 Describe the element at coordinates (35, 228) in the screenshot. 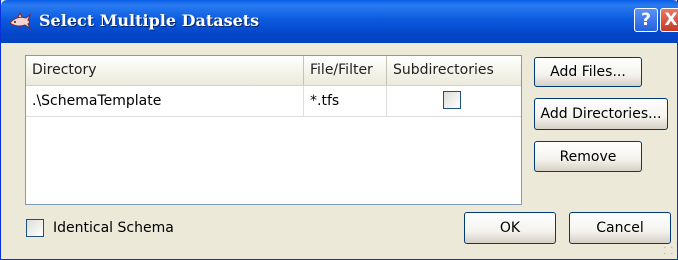

I see `identical-schema-checkbox` at that location.